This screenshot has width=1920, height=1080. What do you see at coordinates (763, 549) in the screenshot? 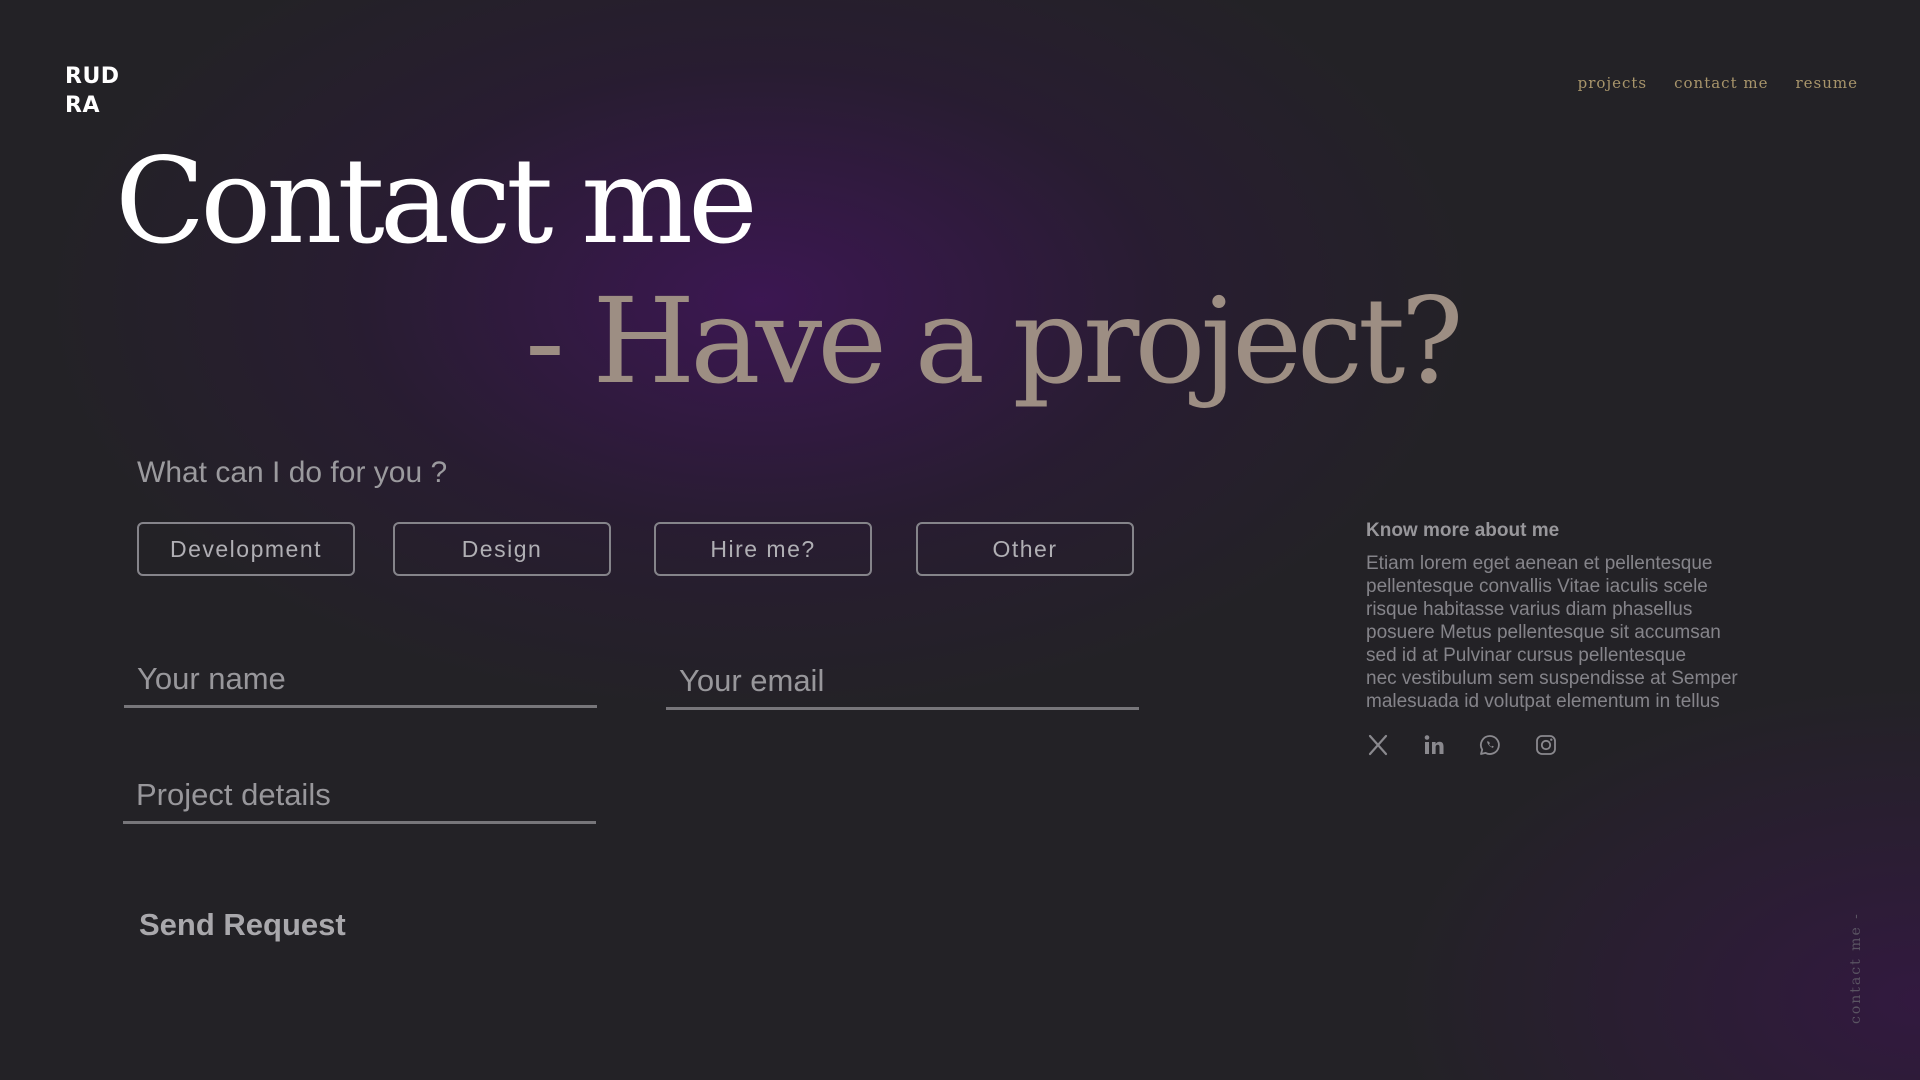
I see `option-hire-me-button: Hire me?` at bounding box center [763, 549].